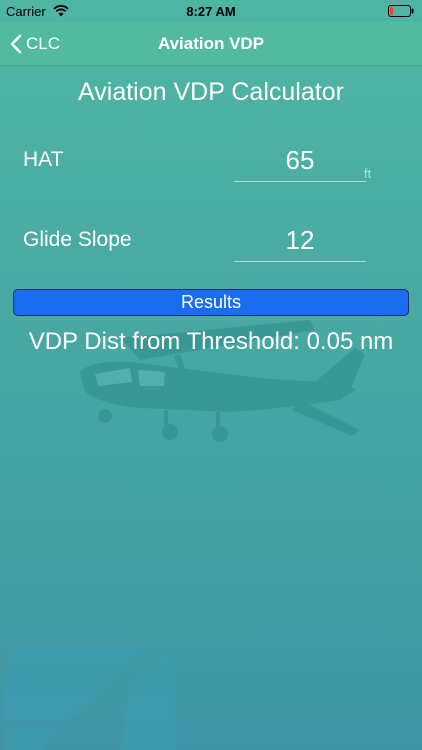 The image size is (422, 750). What do you see at coordinates (300, 161) in the screenshot?
I see `hat-input` at bounding box center [300, 161].